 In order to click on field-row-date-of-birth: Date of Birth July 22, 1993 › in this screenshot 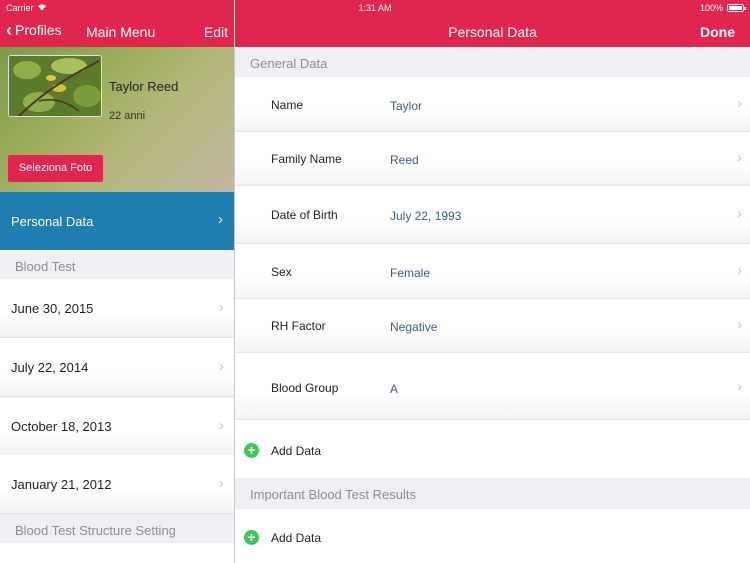, I will do `click(492, 215)`.